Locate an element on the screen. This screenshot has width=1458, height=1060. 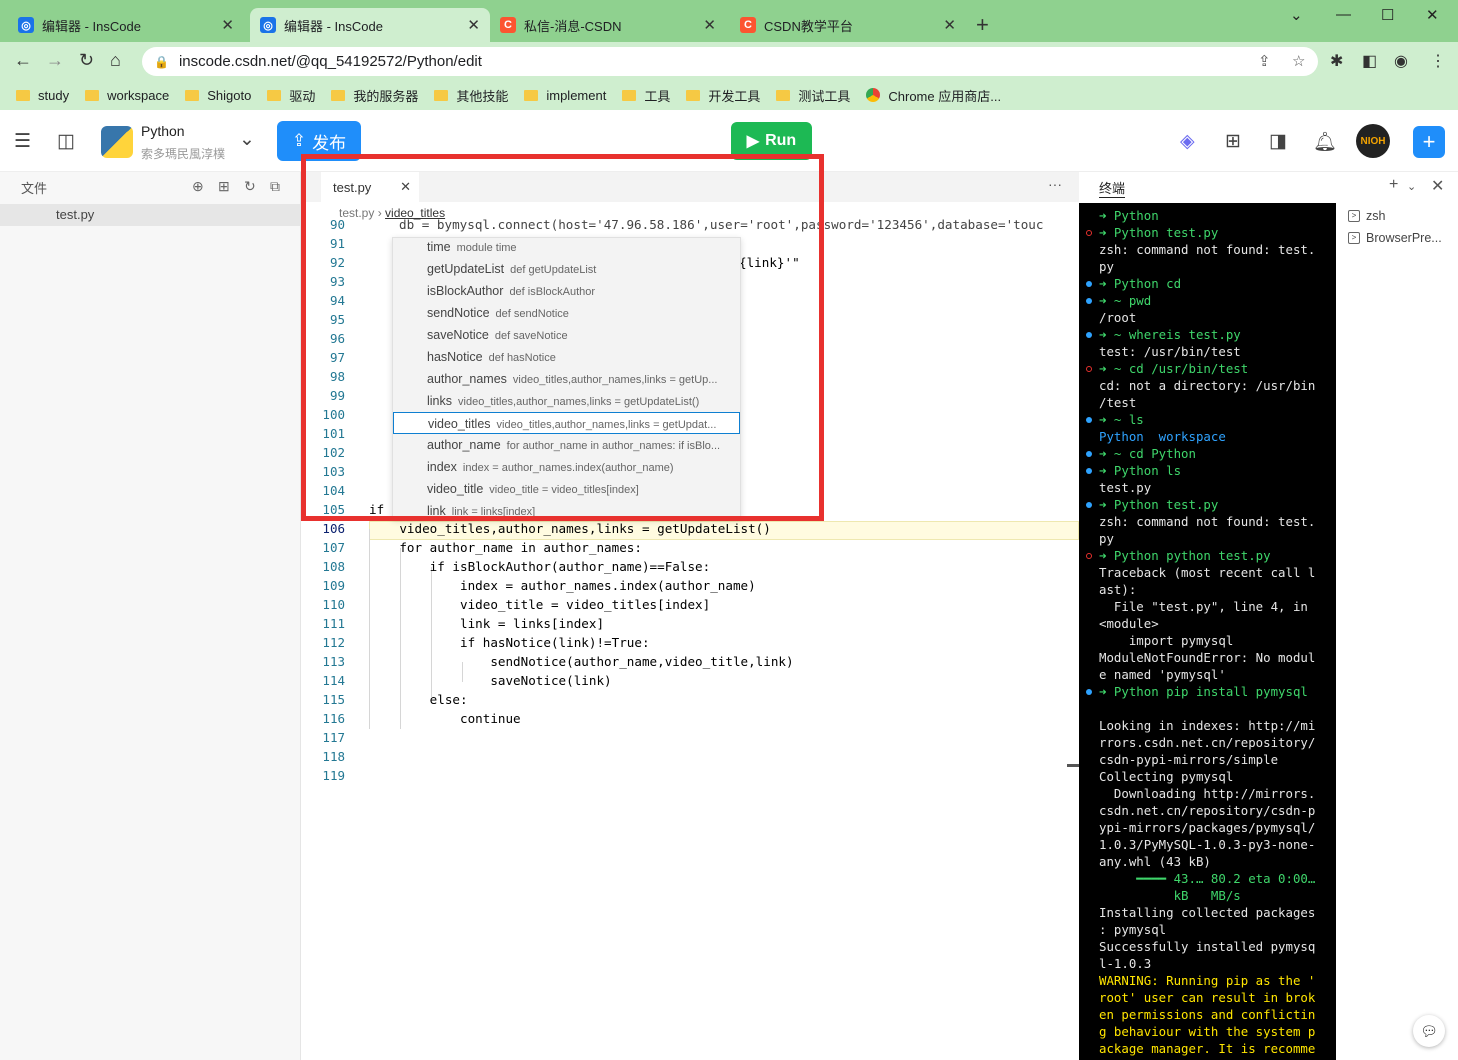
progress-units-line: kB MB/s is located at coordinates (1170, 895).